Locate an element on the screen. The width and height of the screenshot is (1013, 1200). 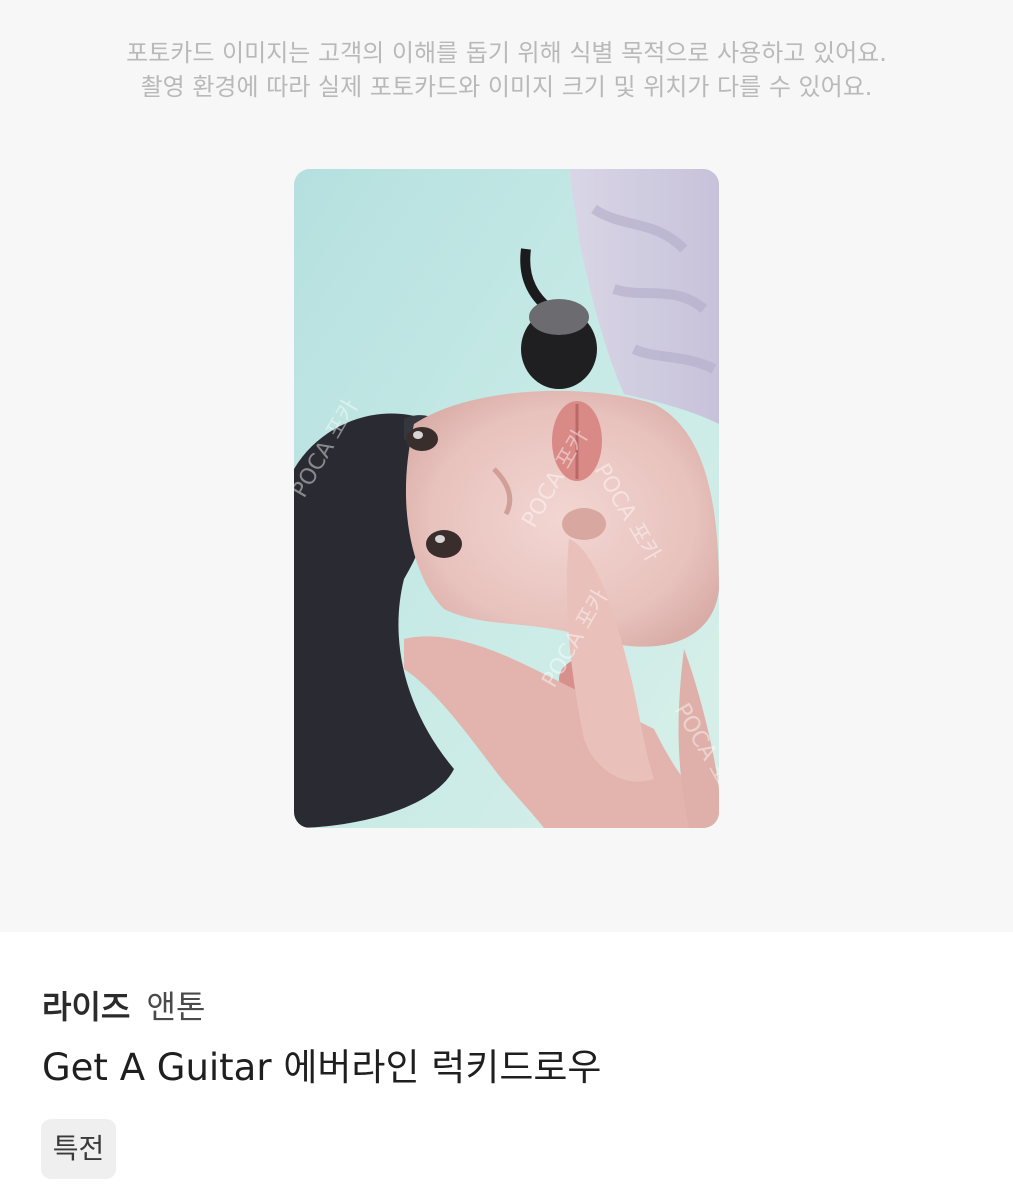
artist-info: 라이즈 앤톤 is located at coordinates (123, 1007).